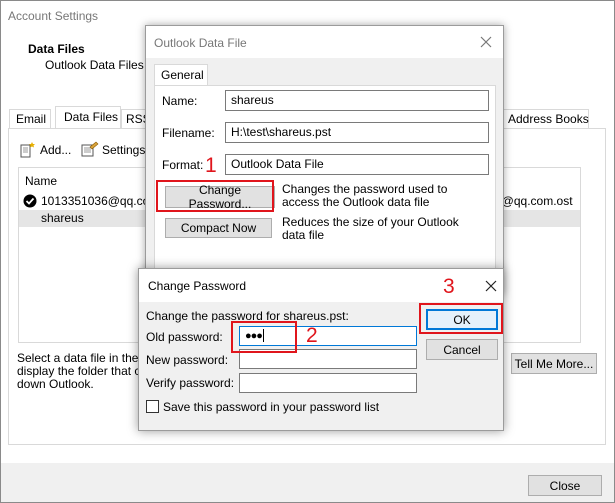  I want to click on verify-password-field, so click(328, 383).